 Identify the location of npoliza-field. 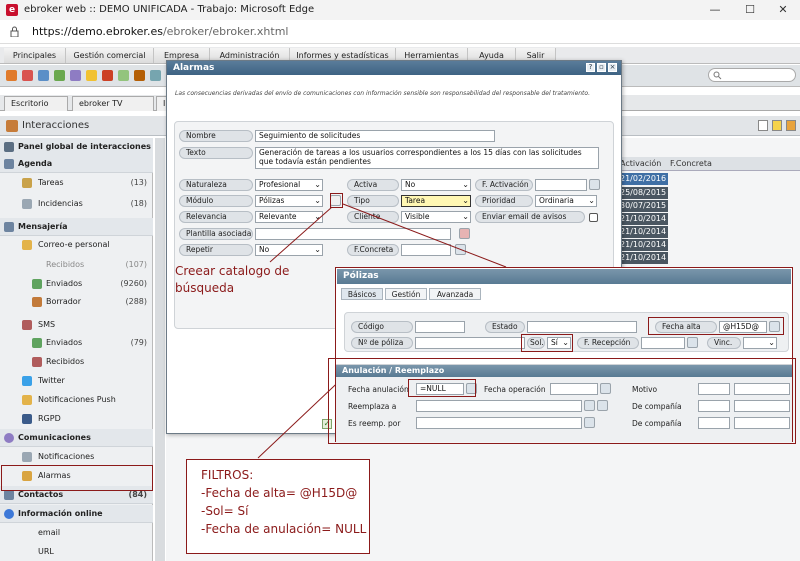
(470, 343).